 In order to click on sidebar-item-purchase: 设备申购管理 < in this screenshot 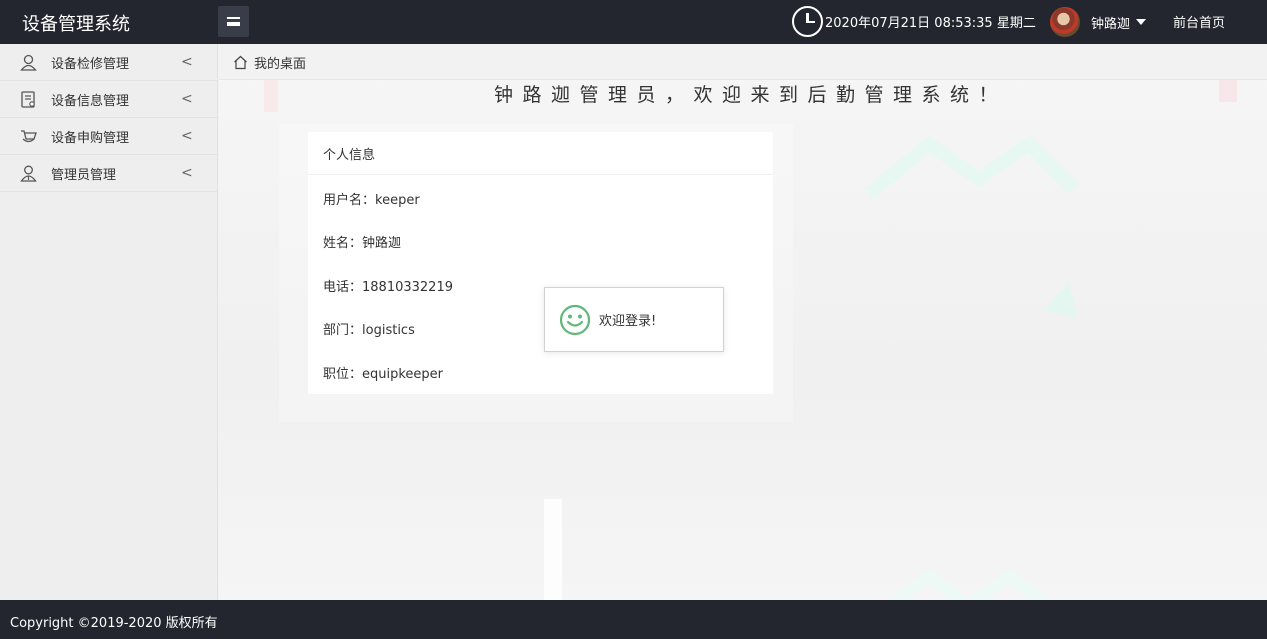, I will do `click(108, 136)`.